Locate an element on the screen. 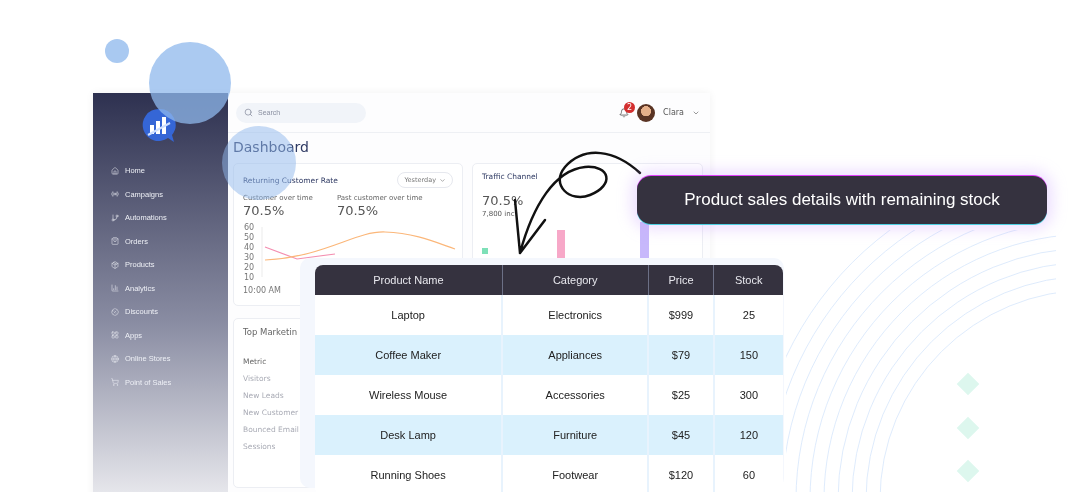  table-cell: $999 is located at coordinates (681, 315).